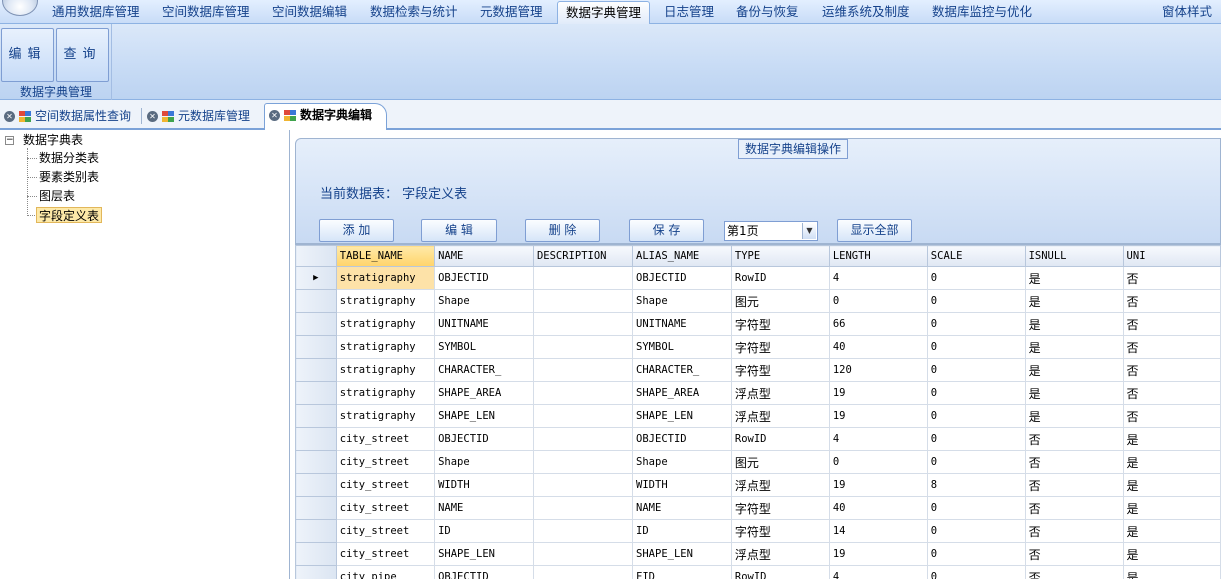 The width and height of the screenshot is (1221, 579). I want to click on table-row: stratigraphy Shape Shape 图元 0 0 是否, so click(758, 301).